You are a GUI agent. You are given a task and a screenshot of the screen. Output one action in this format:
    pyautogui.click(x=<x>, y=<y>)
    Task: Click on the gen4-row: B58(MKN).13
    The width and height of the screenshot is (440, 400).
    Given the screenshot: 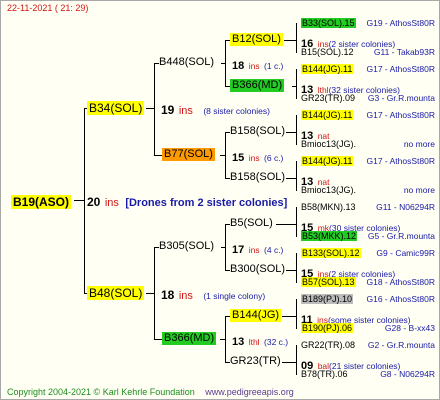 What is the action you would take?
    pyautogui.click(x=328, y=207)
    